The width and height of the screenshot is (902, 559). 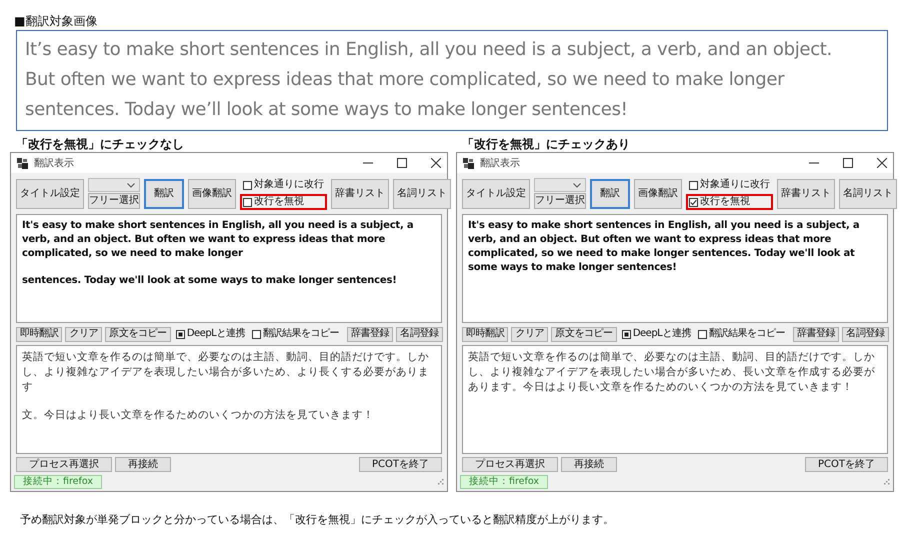 What do you see at coordinates (56, 21) in the screenshot?
I see `section-heading: ■翻訳対象画像` at bounding box center [56, 21].